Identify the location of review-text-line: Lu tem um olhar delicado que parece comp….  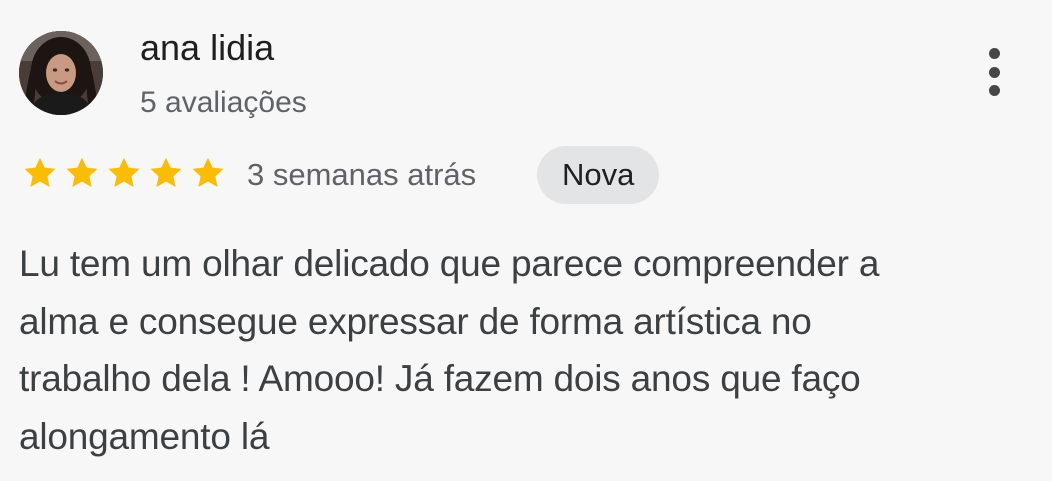
(449, 263).